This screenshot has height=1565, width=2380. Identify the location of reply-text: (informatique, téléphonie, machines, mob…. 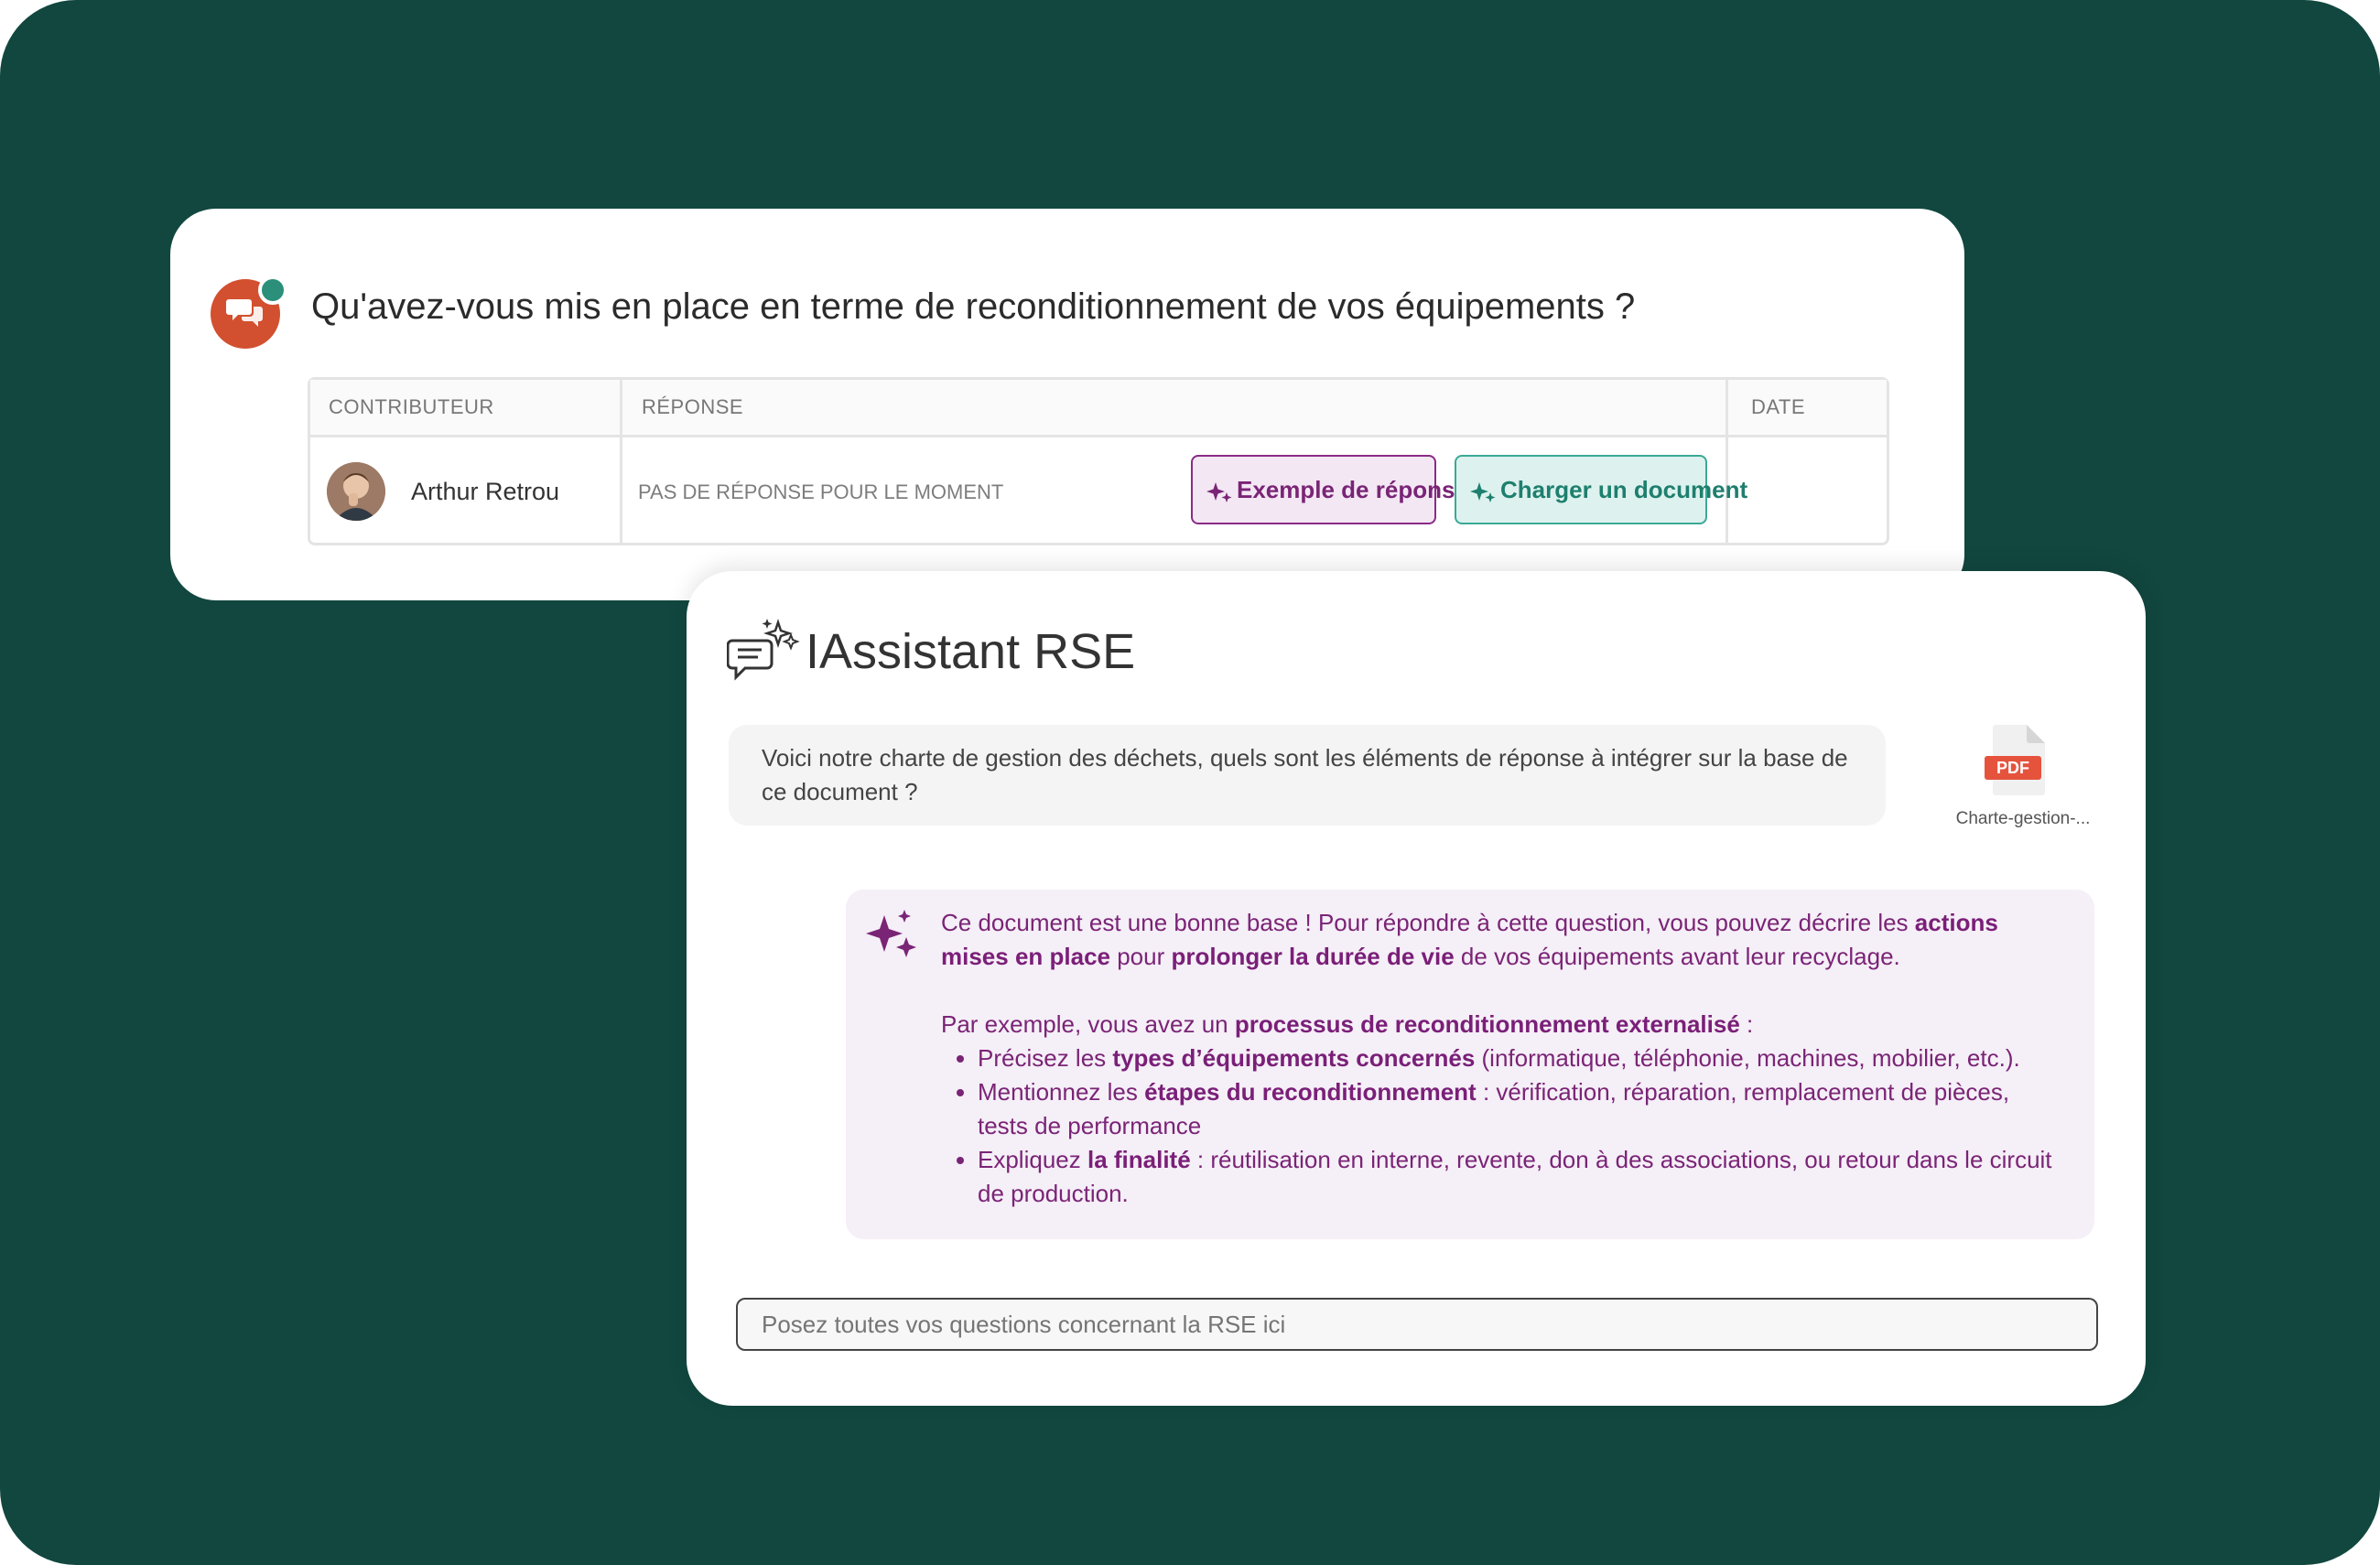
(1747, 1058).